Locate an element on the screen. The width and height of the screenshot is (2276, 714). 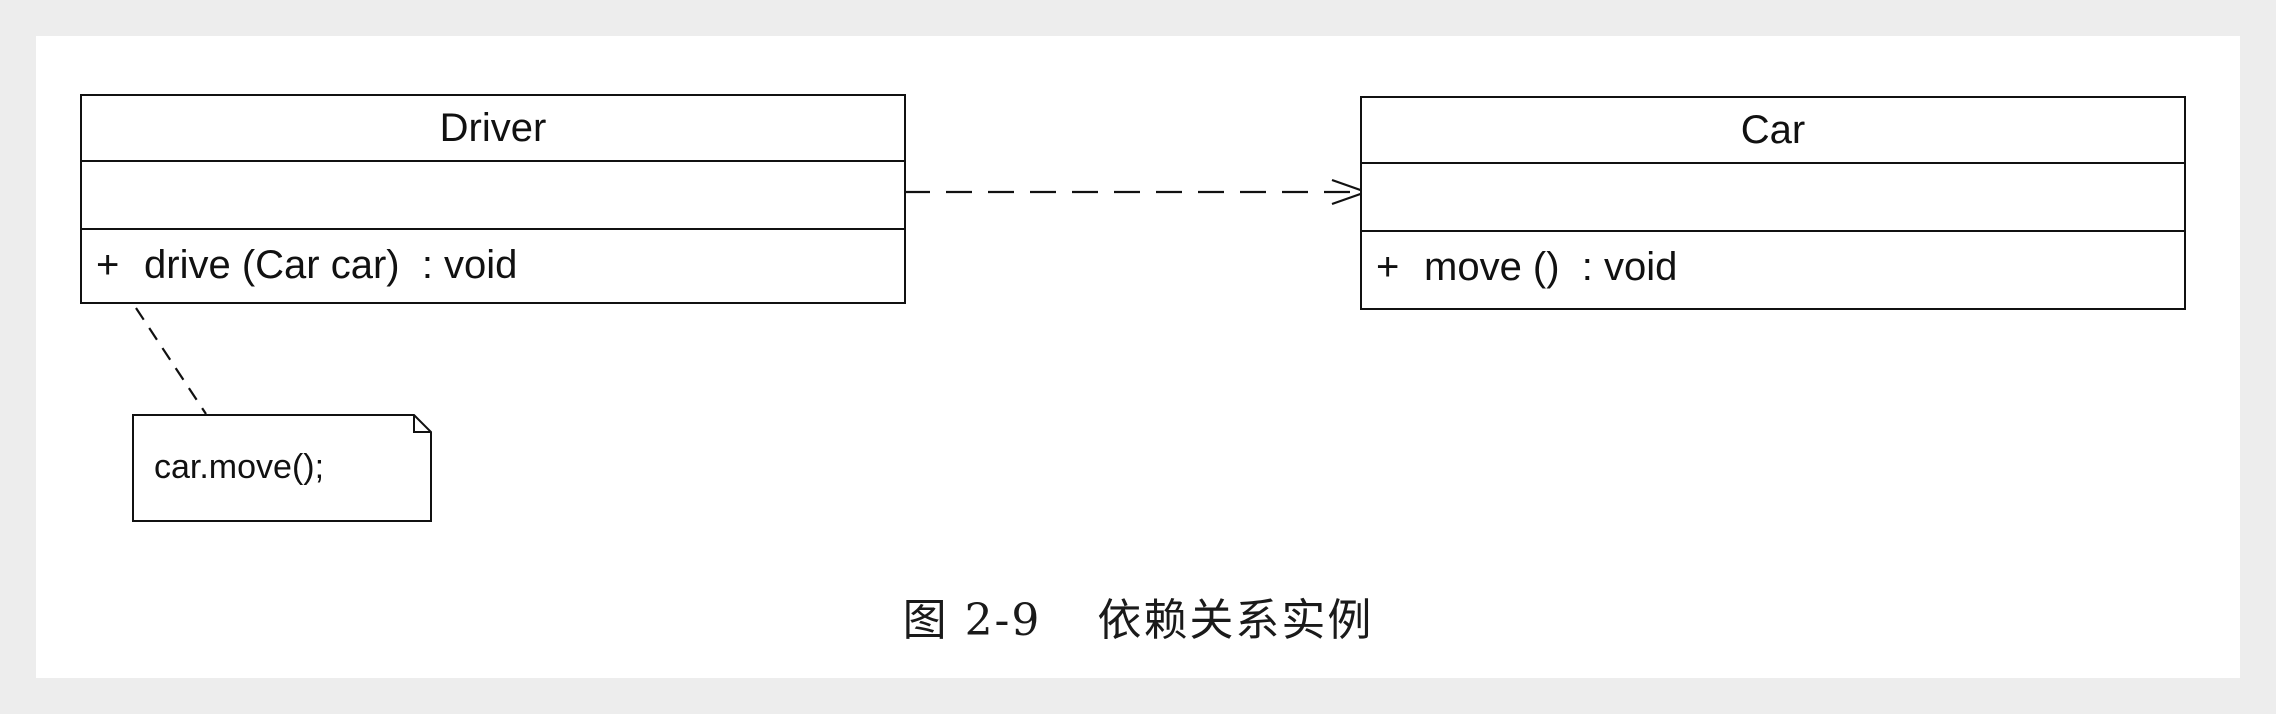
note-anchor-line is located at coordinates (171, 361).